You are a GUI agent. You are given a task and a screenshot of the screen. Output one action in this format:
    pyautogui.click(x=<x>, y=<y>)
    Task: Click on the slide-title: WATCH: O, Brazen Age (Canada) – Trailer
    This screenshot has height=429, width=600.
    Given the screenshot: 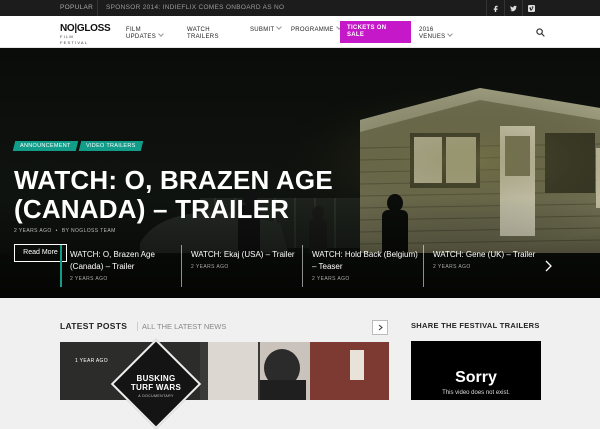 What is the action you would take?
    pyautogui.click(x=112, y=260)
    